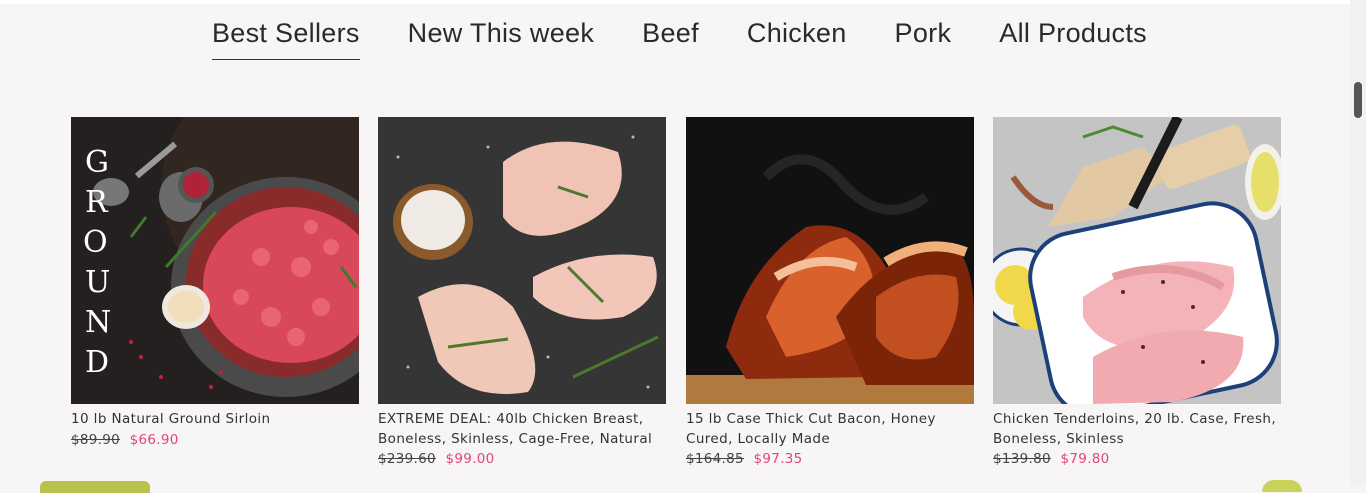 The width and height of the screenshot is (1366, 493). What do you see at coordinates (830, 260) in the screenshot?
I see `product-image-bacon` at bounding box center [830, 260].